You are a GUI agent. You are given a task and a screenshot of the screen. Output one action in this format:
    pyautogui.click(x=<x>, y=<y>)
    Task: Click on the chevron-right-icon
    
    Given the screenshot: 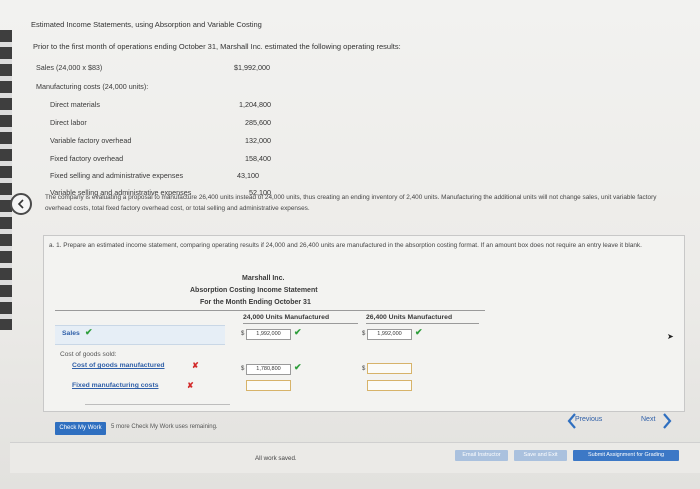 What is the action you would take?
    pyautogui.click(x=667, y=421)
    